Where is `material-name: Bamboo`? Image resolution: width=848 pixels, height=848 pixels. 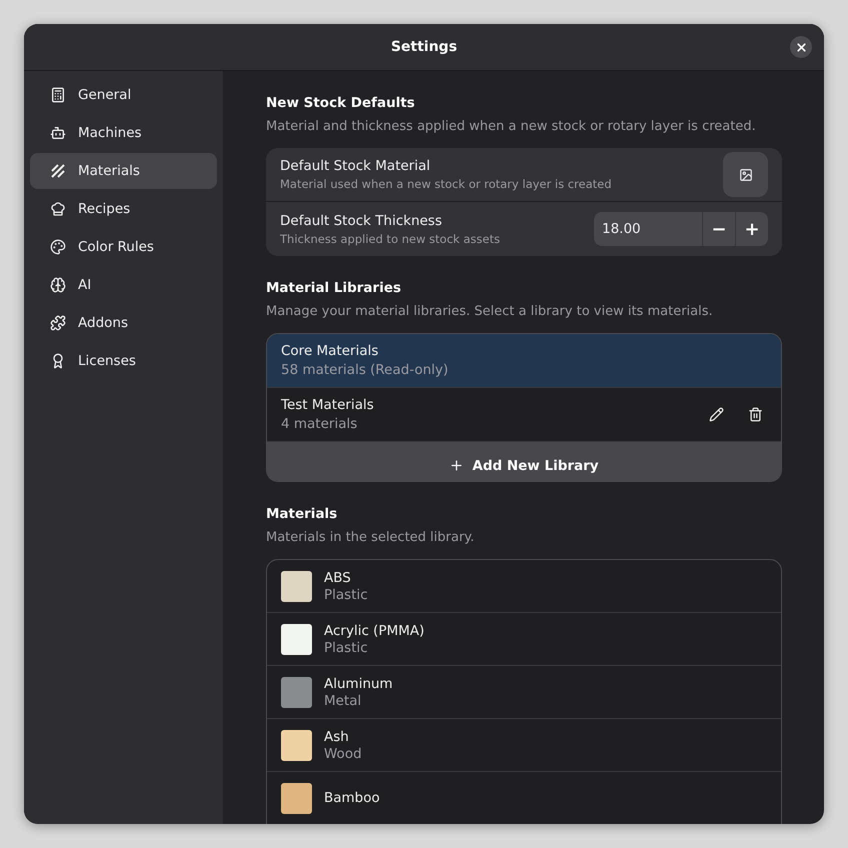 material-name: Bamboo is located at coordinates (352, 798).